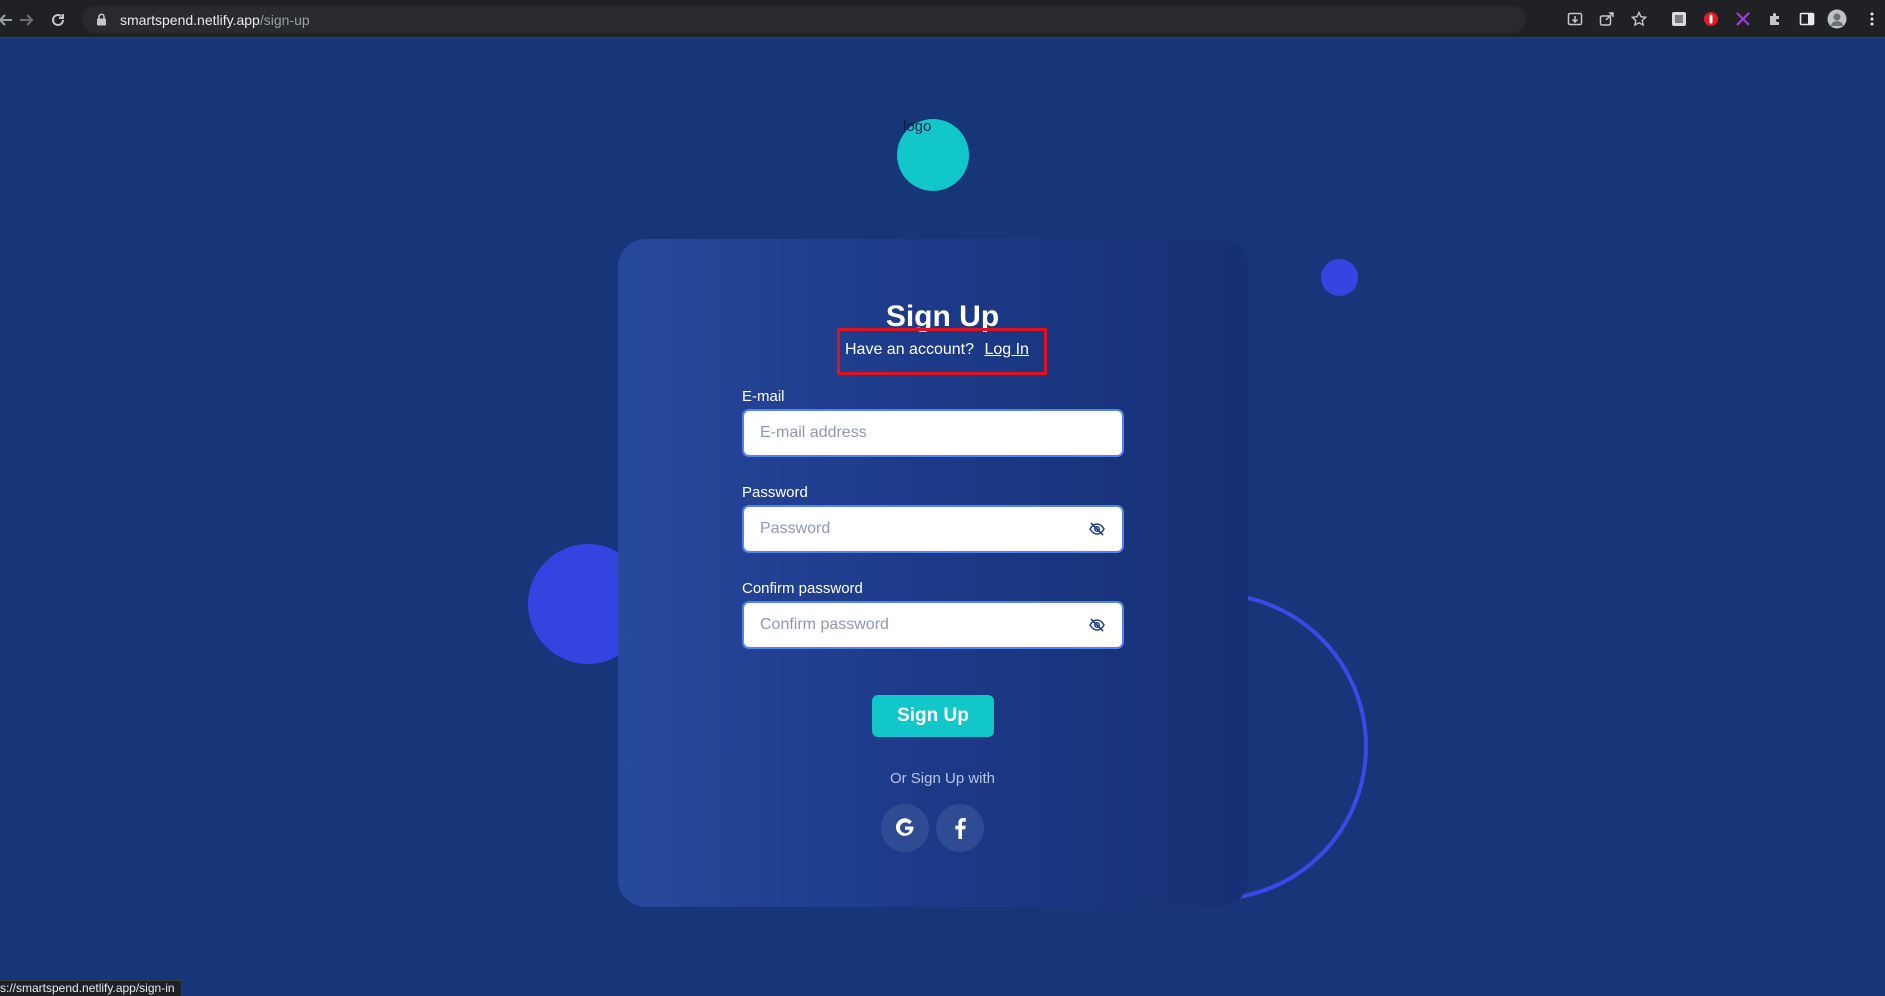 The height and width of the screenshot is (996, 1885). I want to click on url-text: smartspend.netlify.app/sign-up, so click(215, 20).